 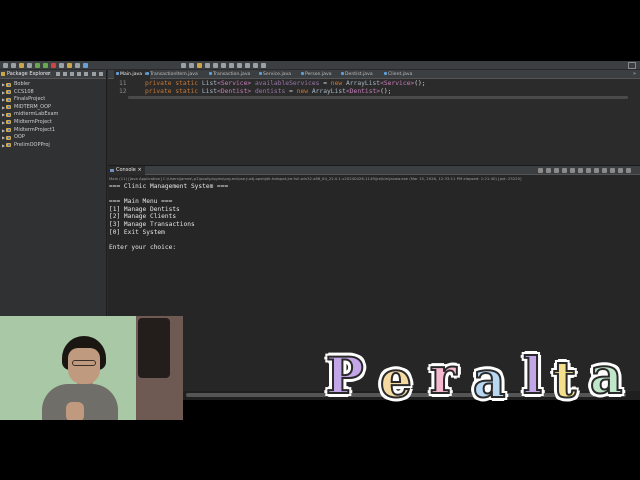 What do you see at coordinates (126, 170) in the screenshot?
I see `tab-console: Console ×` at bounding box center [126, 170].